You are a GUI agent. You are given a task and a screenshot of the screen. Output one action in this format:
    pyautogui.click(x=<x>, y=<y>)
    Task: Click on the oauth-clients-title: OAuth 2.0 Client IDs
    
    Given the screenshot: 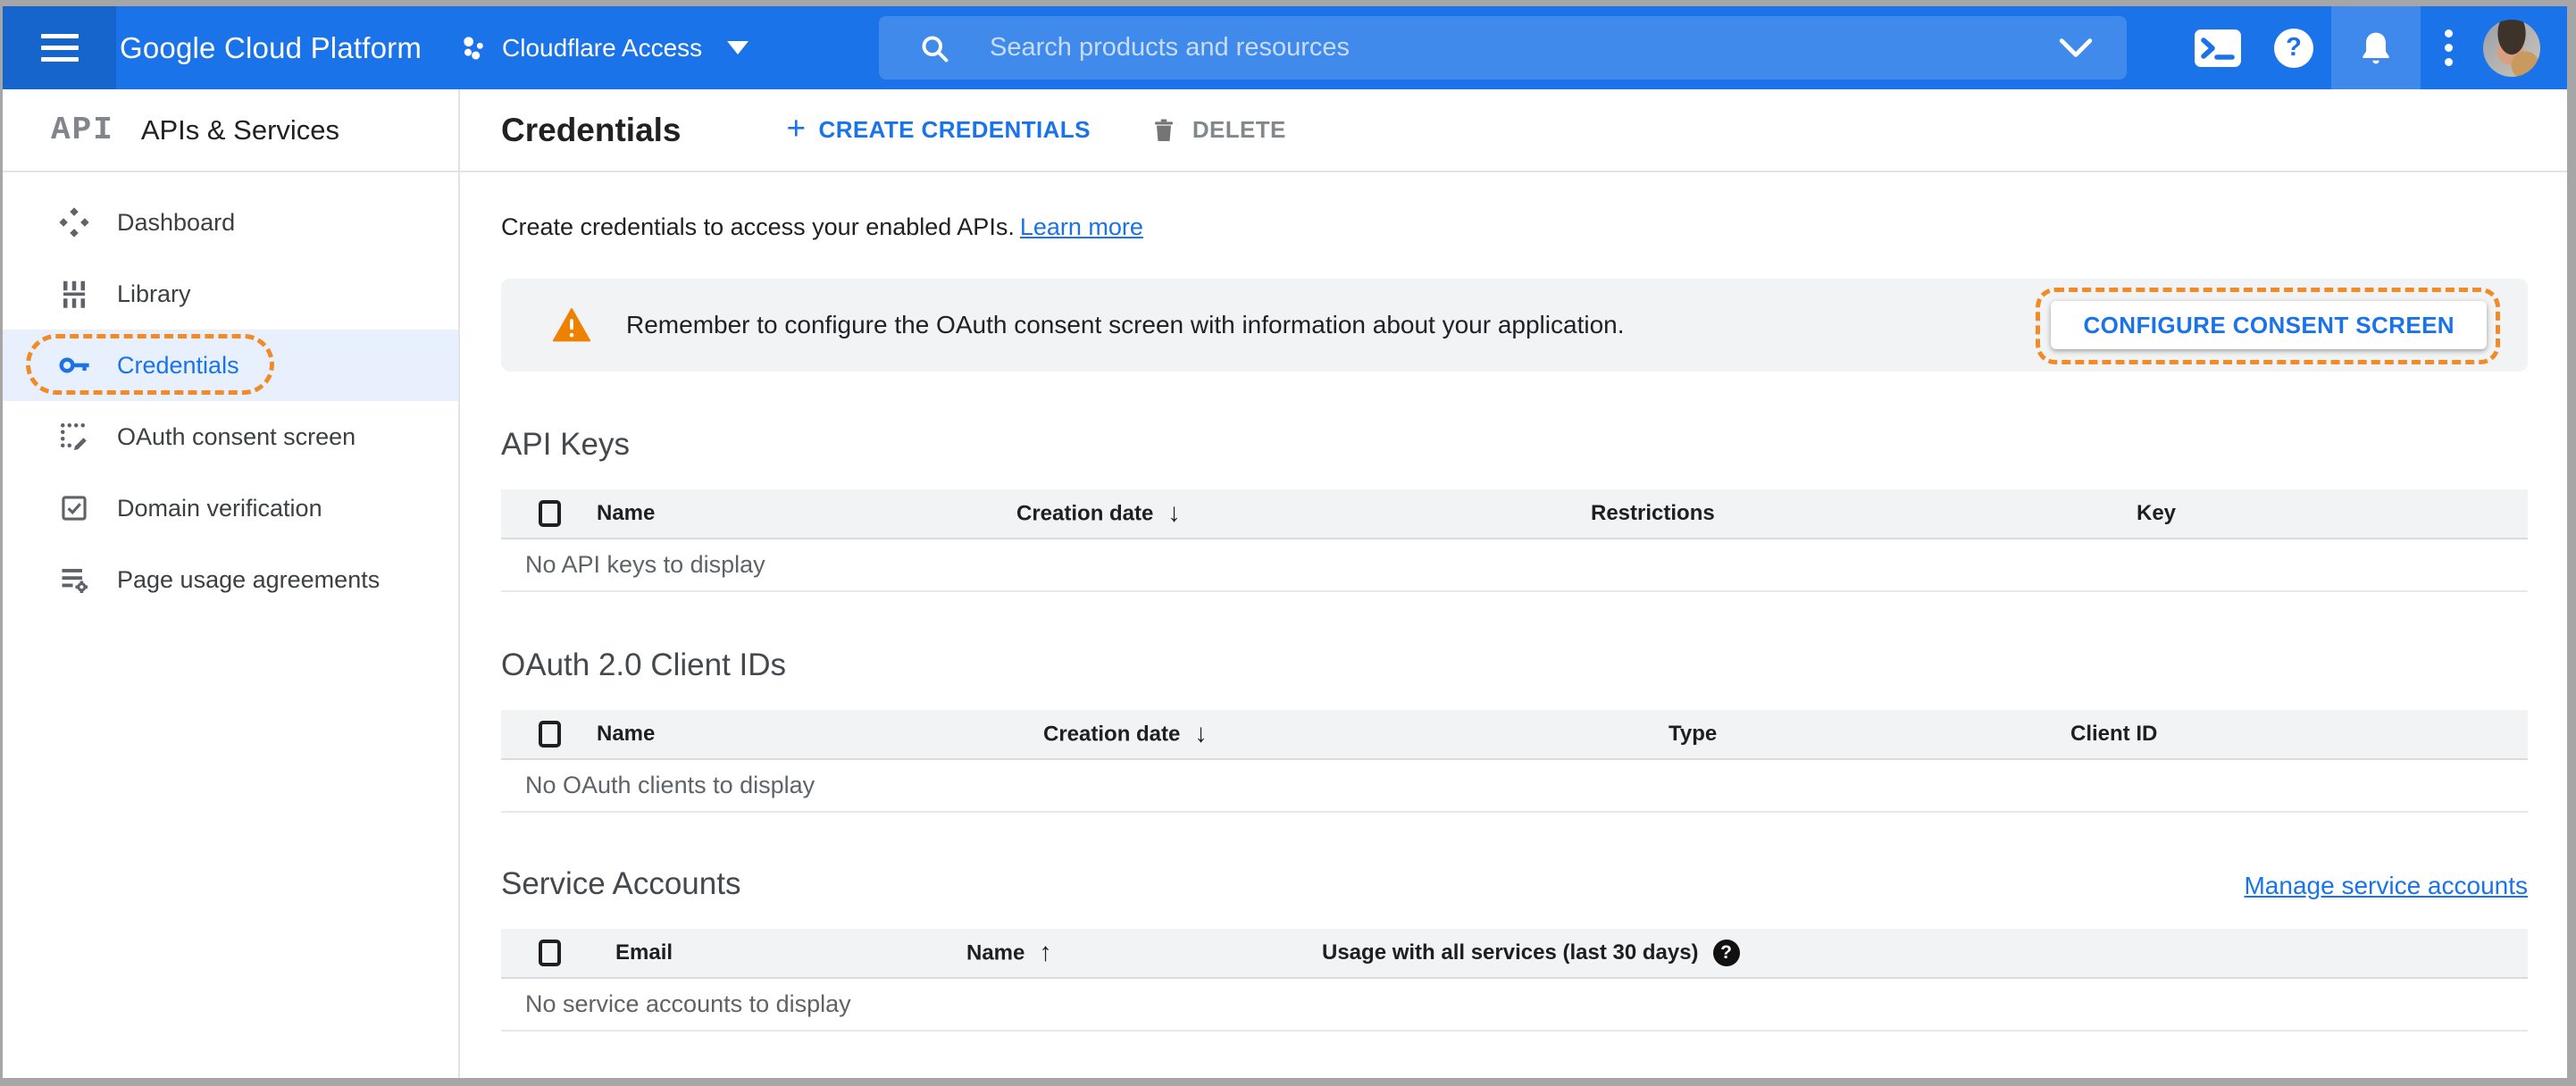 What is the action you would take?
    pyautogui.click(x=644, y=664)
    